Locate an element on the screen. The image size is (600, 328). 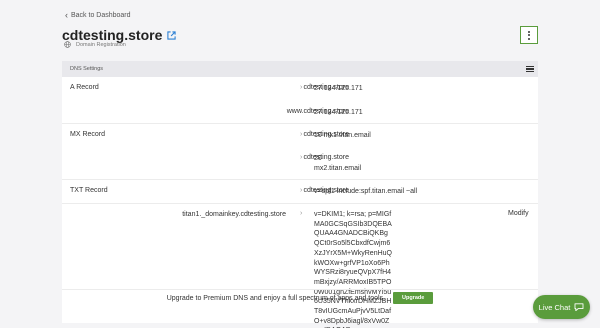
domain-subtitle-row: Domain Registration is located at coordinates (95, 44).